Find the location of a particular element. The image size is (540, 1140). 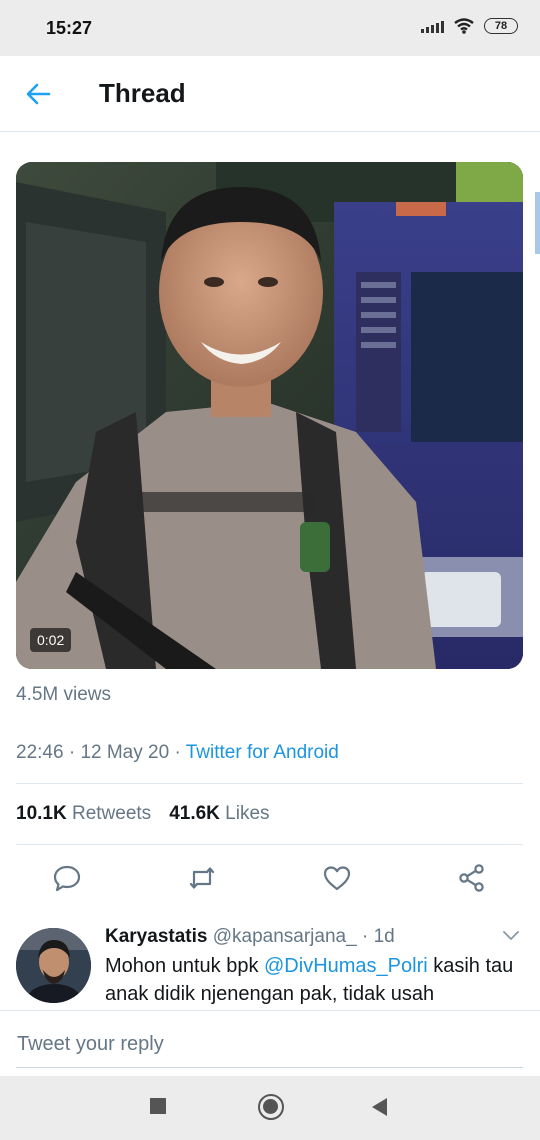

reply-composer: Tweet your reply is located at coordinates (270, 1043).